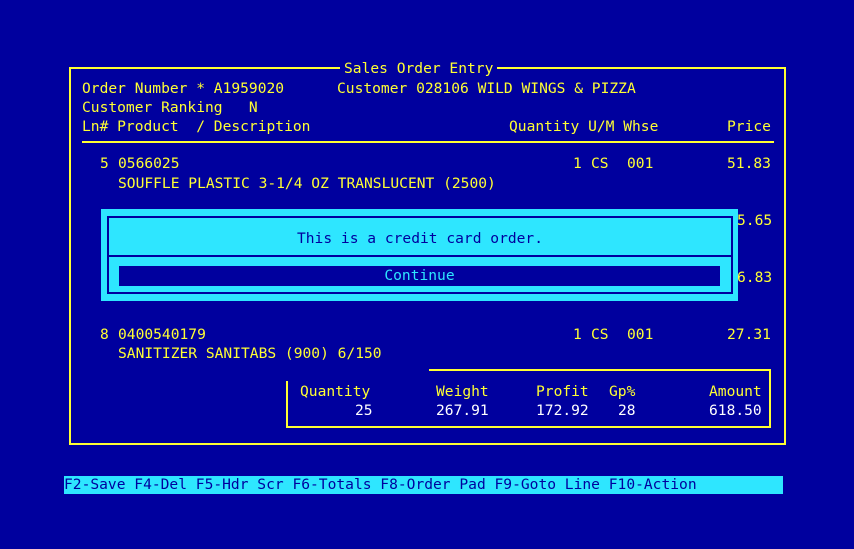 This screenshot has height=549, width=854. I want to click on totals-profit-label: Profit, so click(562, 391).